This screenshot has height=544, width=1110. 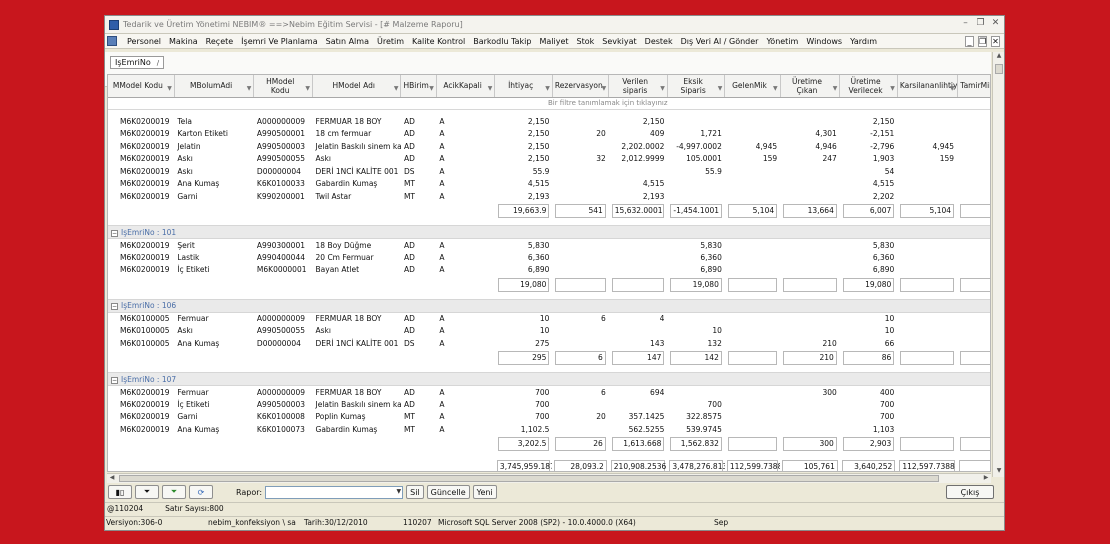 What do you see at coordinates (782, 41) in the screenshot?
I see `menu-yonetim: Yönetim` at bounding box center [782, 41].